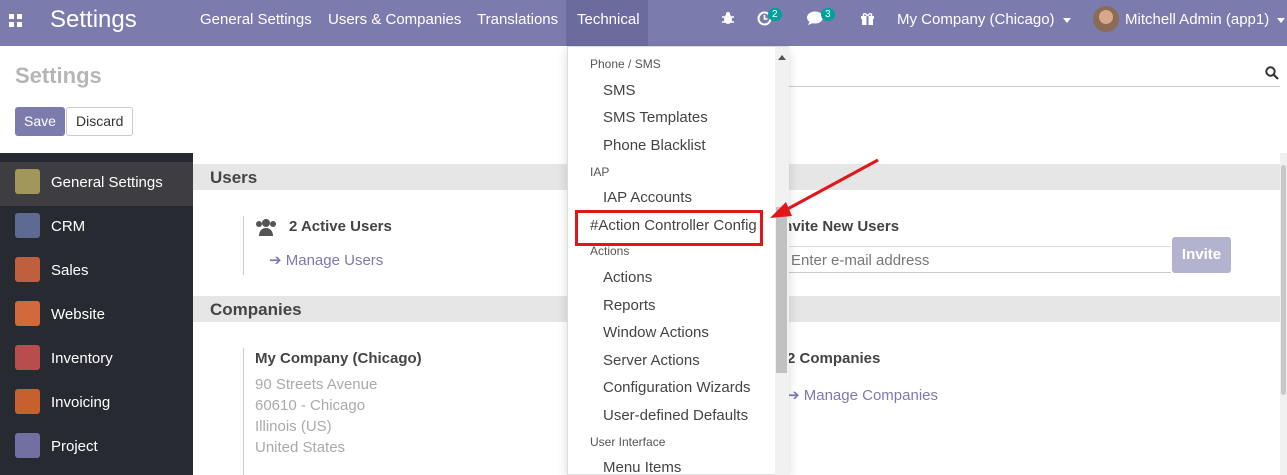 The height and width of the screenshot is (475, 1287). I want to click on sidebar-item-sales: Sales, so click(96, 272).